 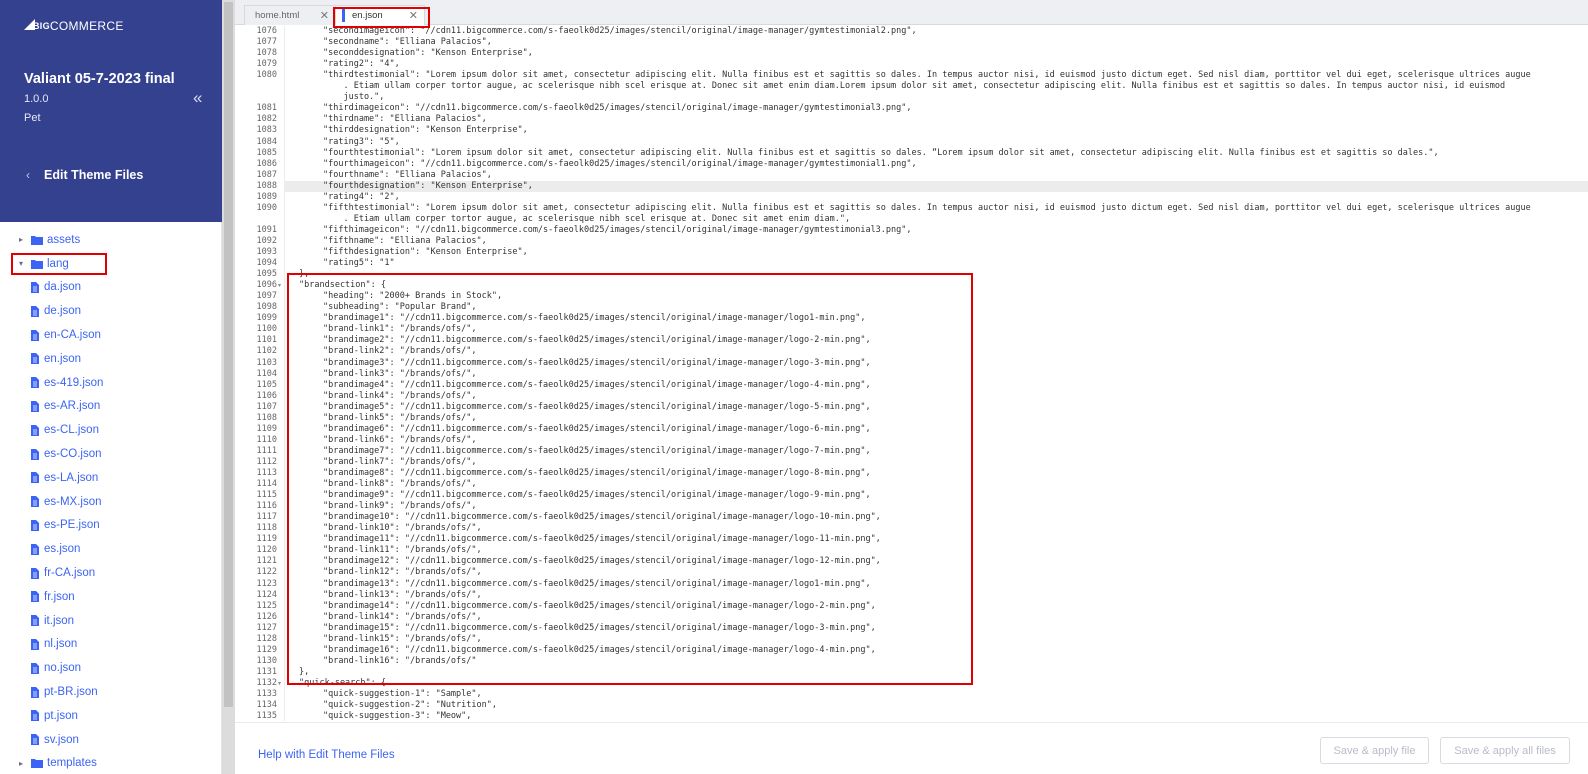 I want to click on line-number: 1128, so click(x=266, y=638).